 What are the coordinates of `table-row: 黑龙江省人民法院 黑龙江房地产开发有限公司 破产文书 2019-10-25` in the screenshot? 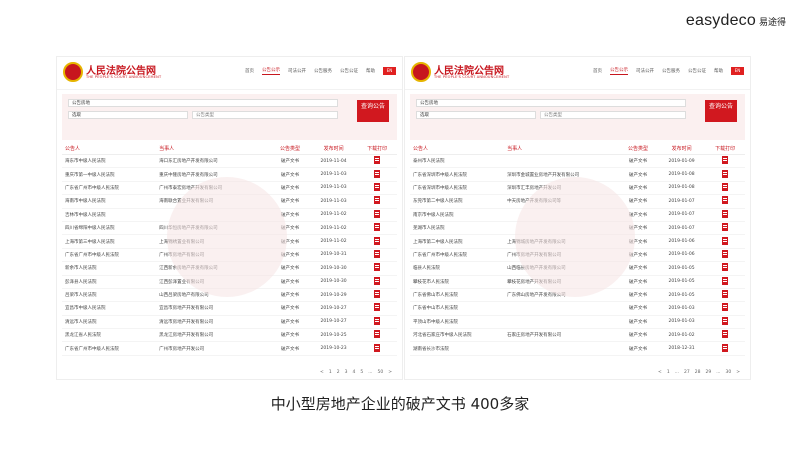 It's located at (229, 336).